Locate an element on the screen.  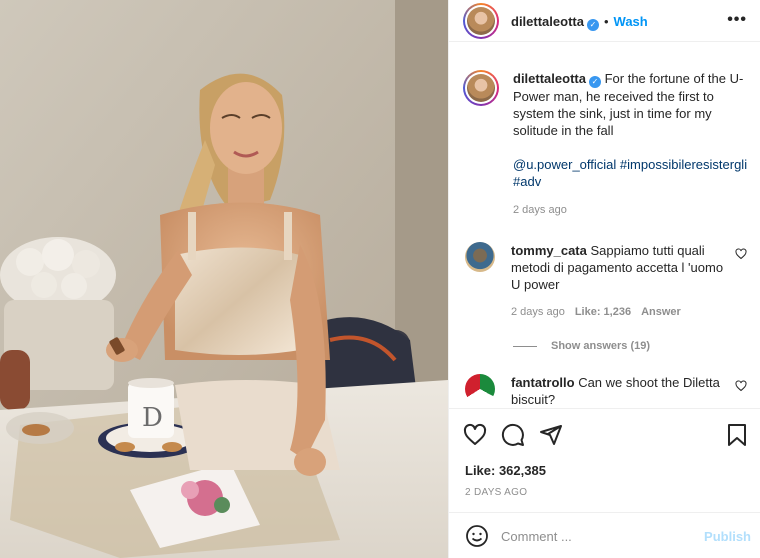
header-user: dilettaleotta ✓ • Wash is located at coordinates (579, 22).